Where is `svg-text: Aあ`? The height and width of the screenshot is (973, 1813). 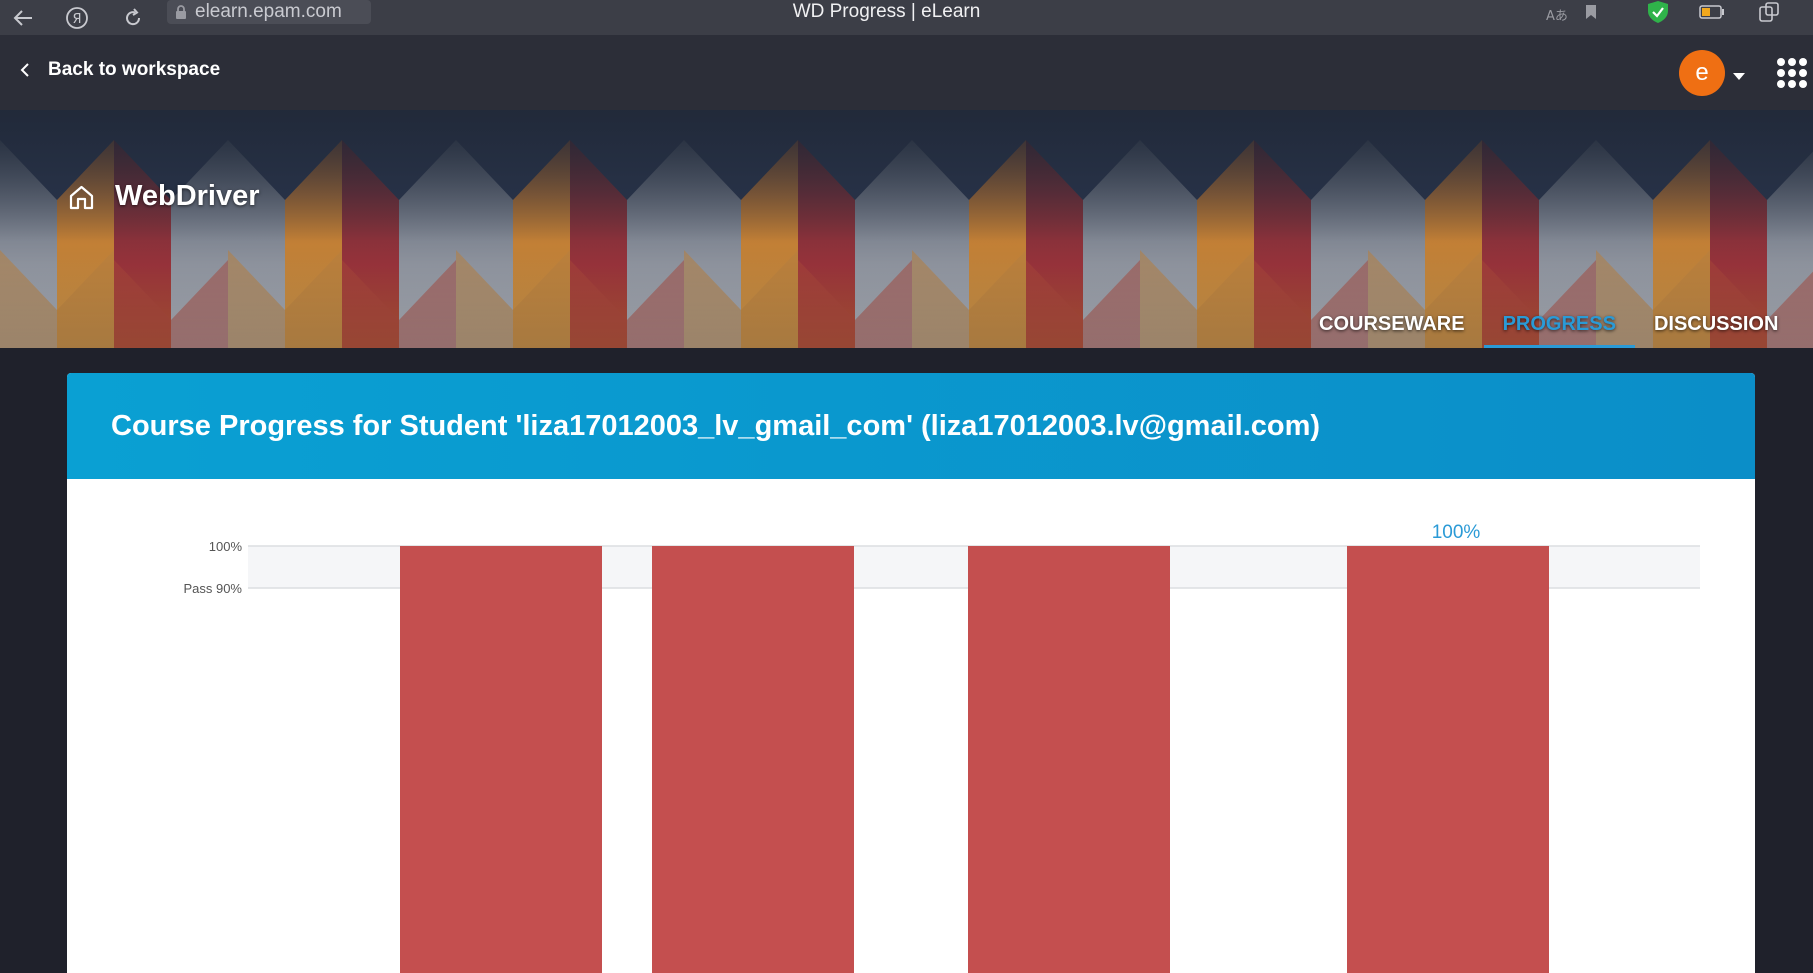
svg-text: Aあ is located at coordinates (1557, 15).